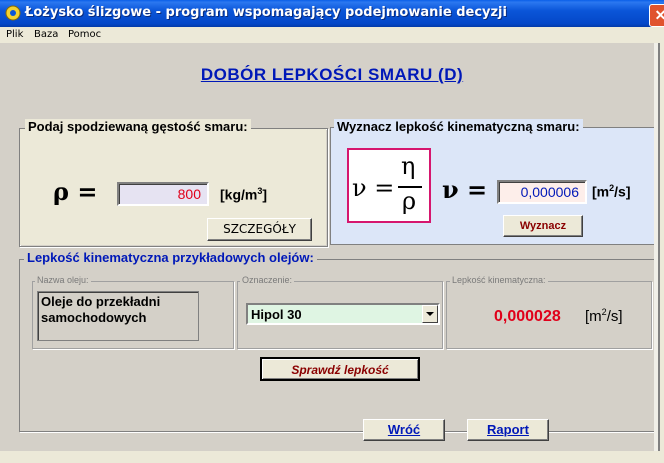 The width and height of the screenshot is (664, 463). Describe the element at coordinates (465, 189) in the screenshot. I see `viscosity-symbol: ν =` at that location.